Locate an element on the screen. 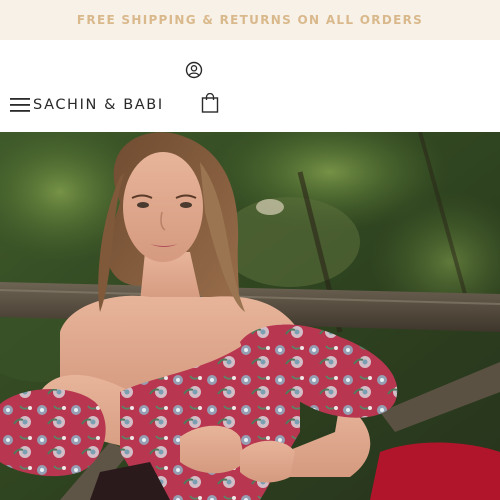  promo-banner: FREE SHIPPING & RETURNS ON ALL ORDERS is located at coordinates (250, 20).